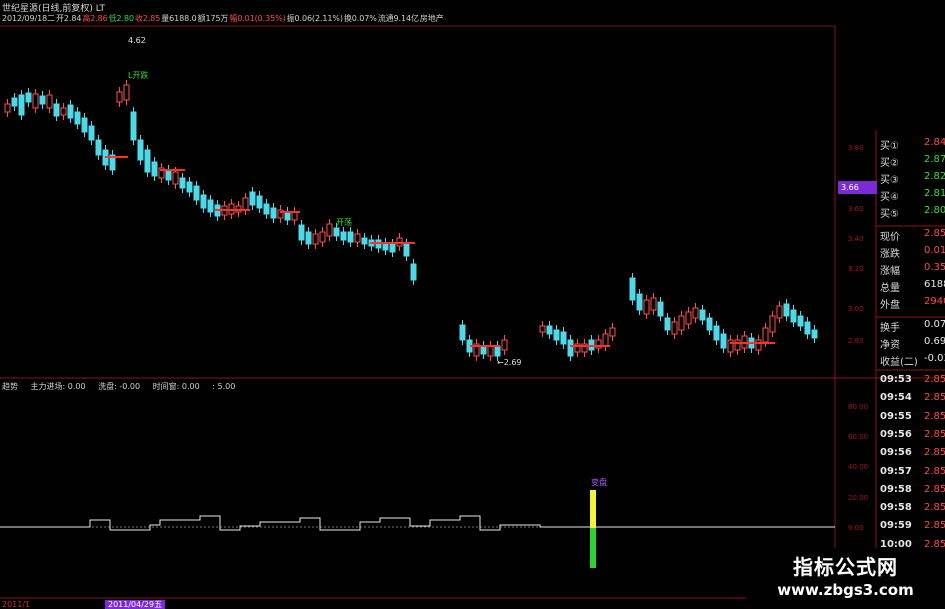  Describe the element at coordinates (58, 386) in the screenshot. I see `indicator-main-in: 主力进场: 0.00` at that location.